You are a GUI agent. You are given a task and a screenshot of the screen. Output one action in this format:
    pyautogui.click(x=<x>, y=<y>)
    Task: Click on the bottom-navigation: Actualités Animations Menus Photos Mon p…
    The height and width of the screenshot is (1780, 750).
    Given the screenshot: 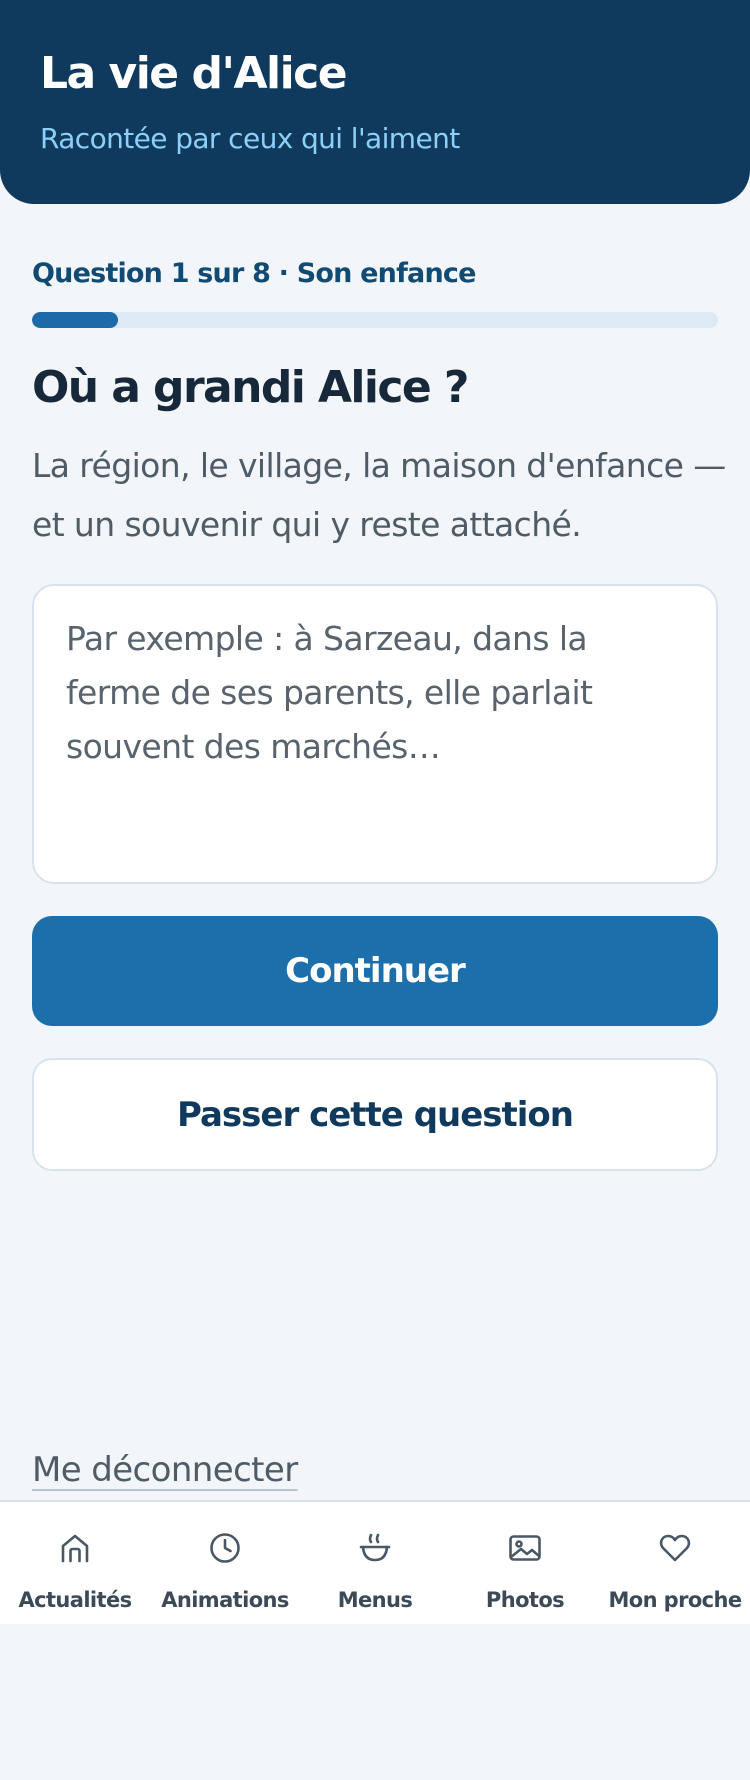 What is the action you would take?
    pyautogui.click(x=375, y=1562)
    